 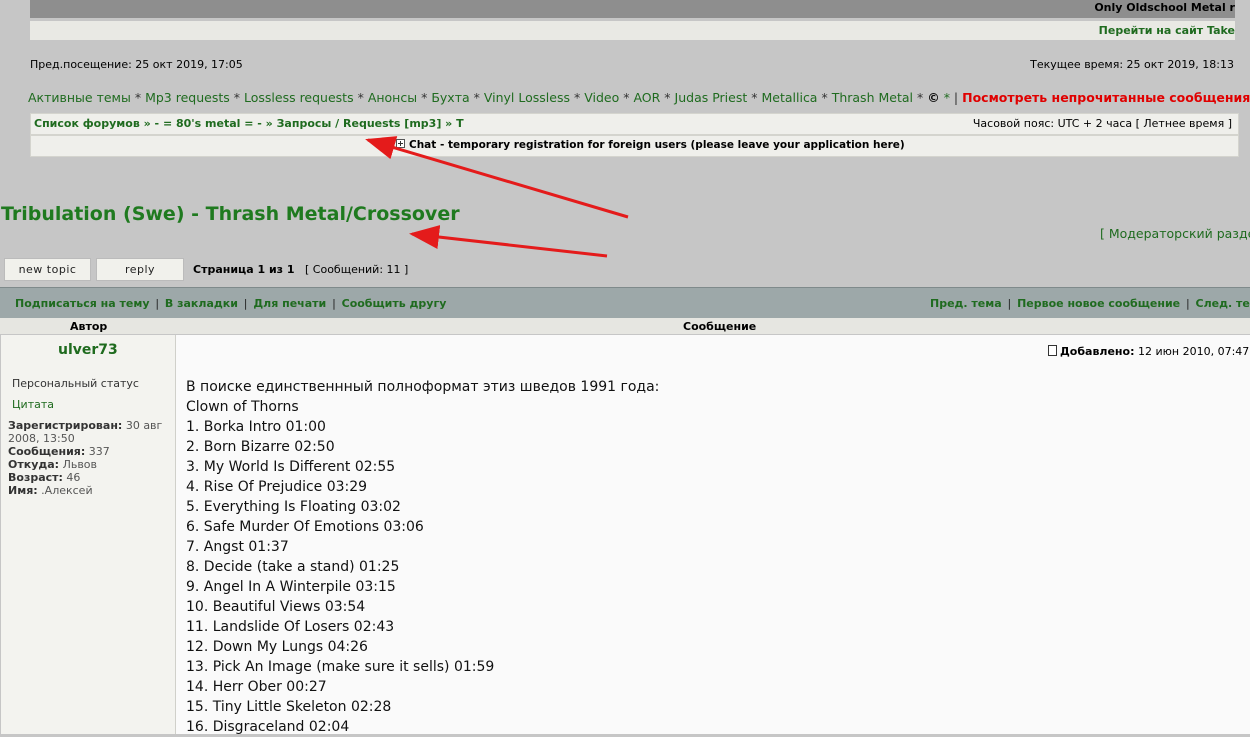 What do you see at coordinates (1097, 351) in the screenshot?
I see `added-label: Добавлено:` at bounding box center [1097, 351].